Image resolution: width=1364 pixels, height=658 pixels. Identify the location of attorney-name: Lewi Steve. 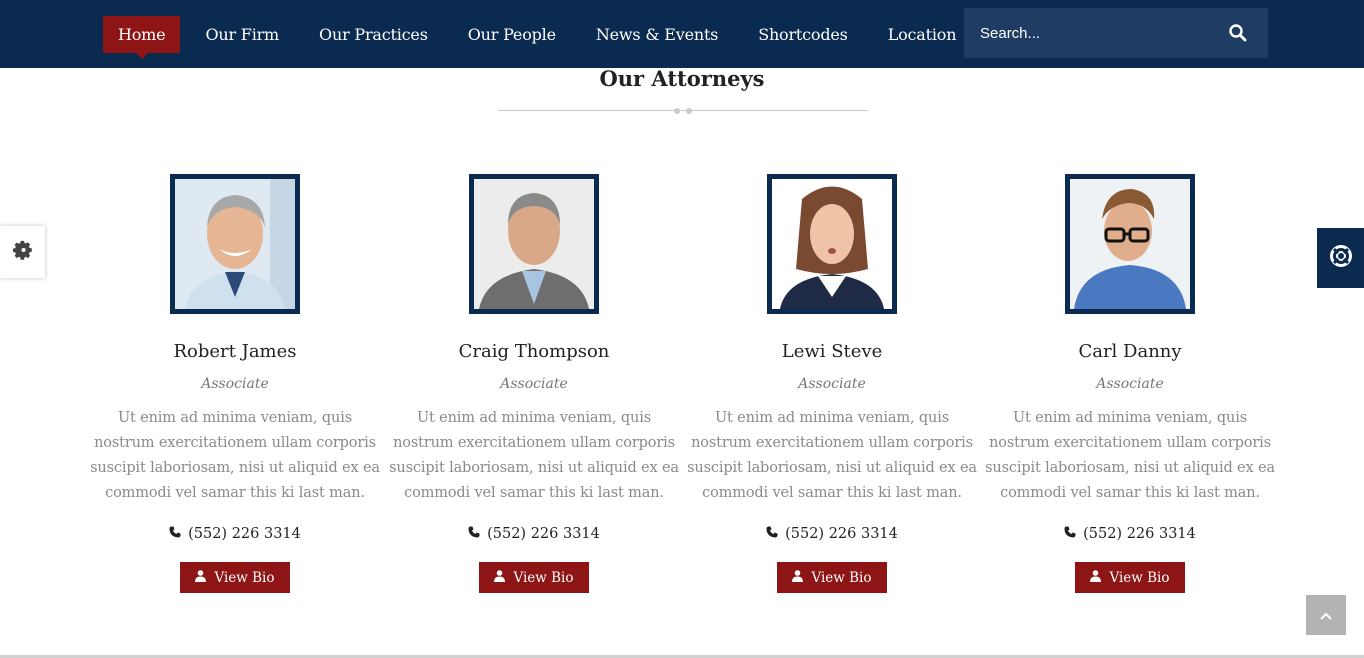
(832, 351).